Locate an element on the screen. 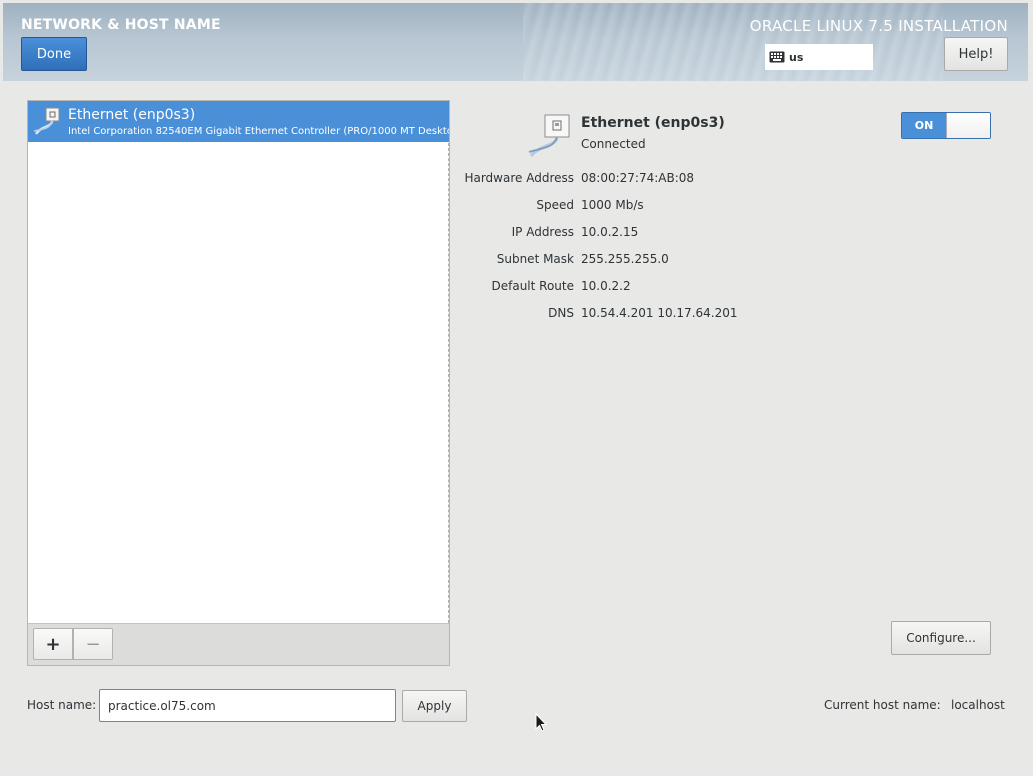 Image resolution: width=1033 pixels, height=776 pixels. property-value: 10.0.2.2 is located at coordinates (606, 286).